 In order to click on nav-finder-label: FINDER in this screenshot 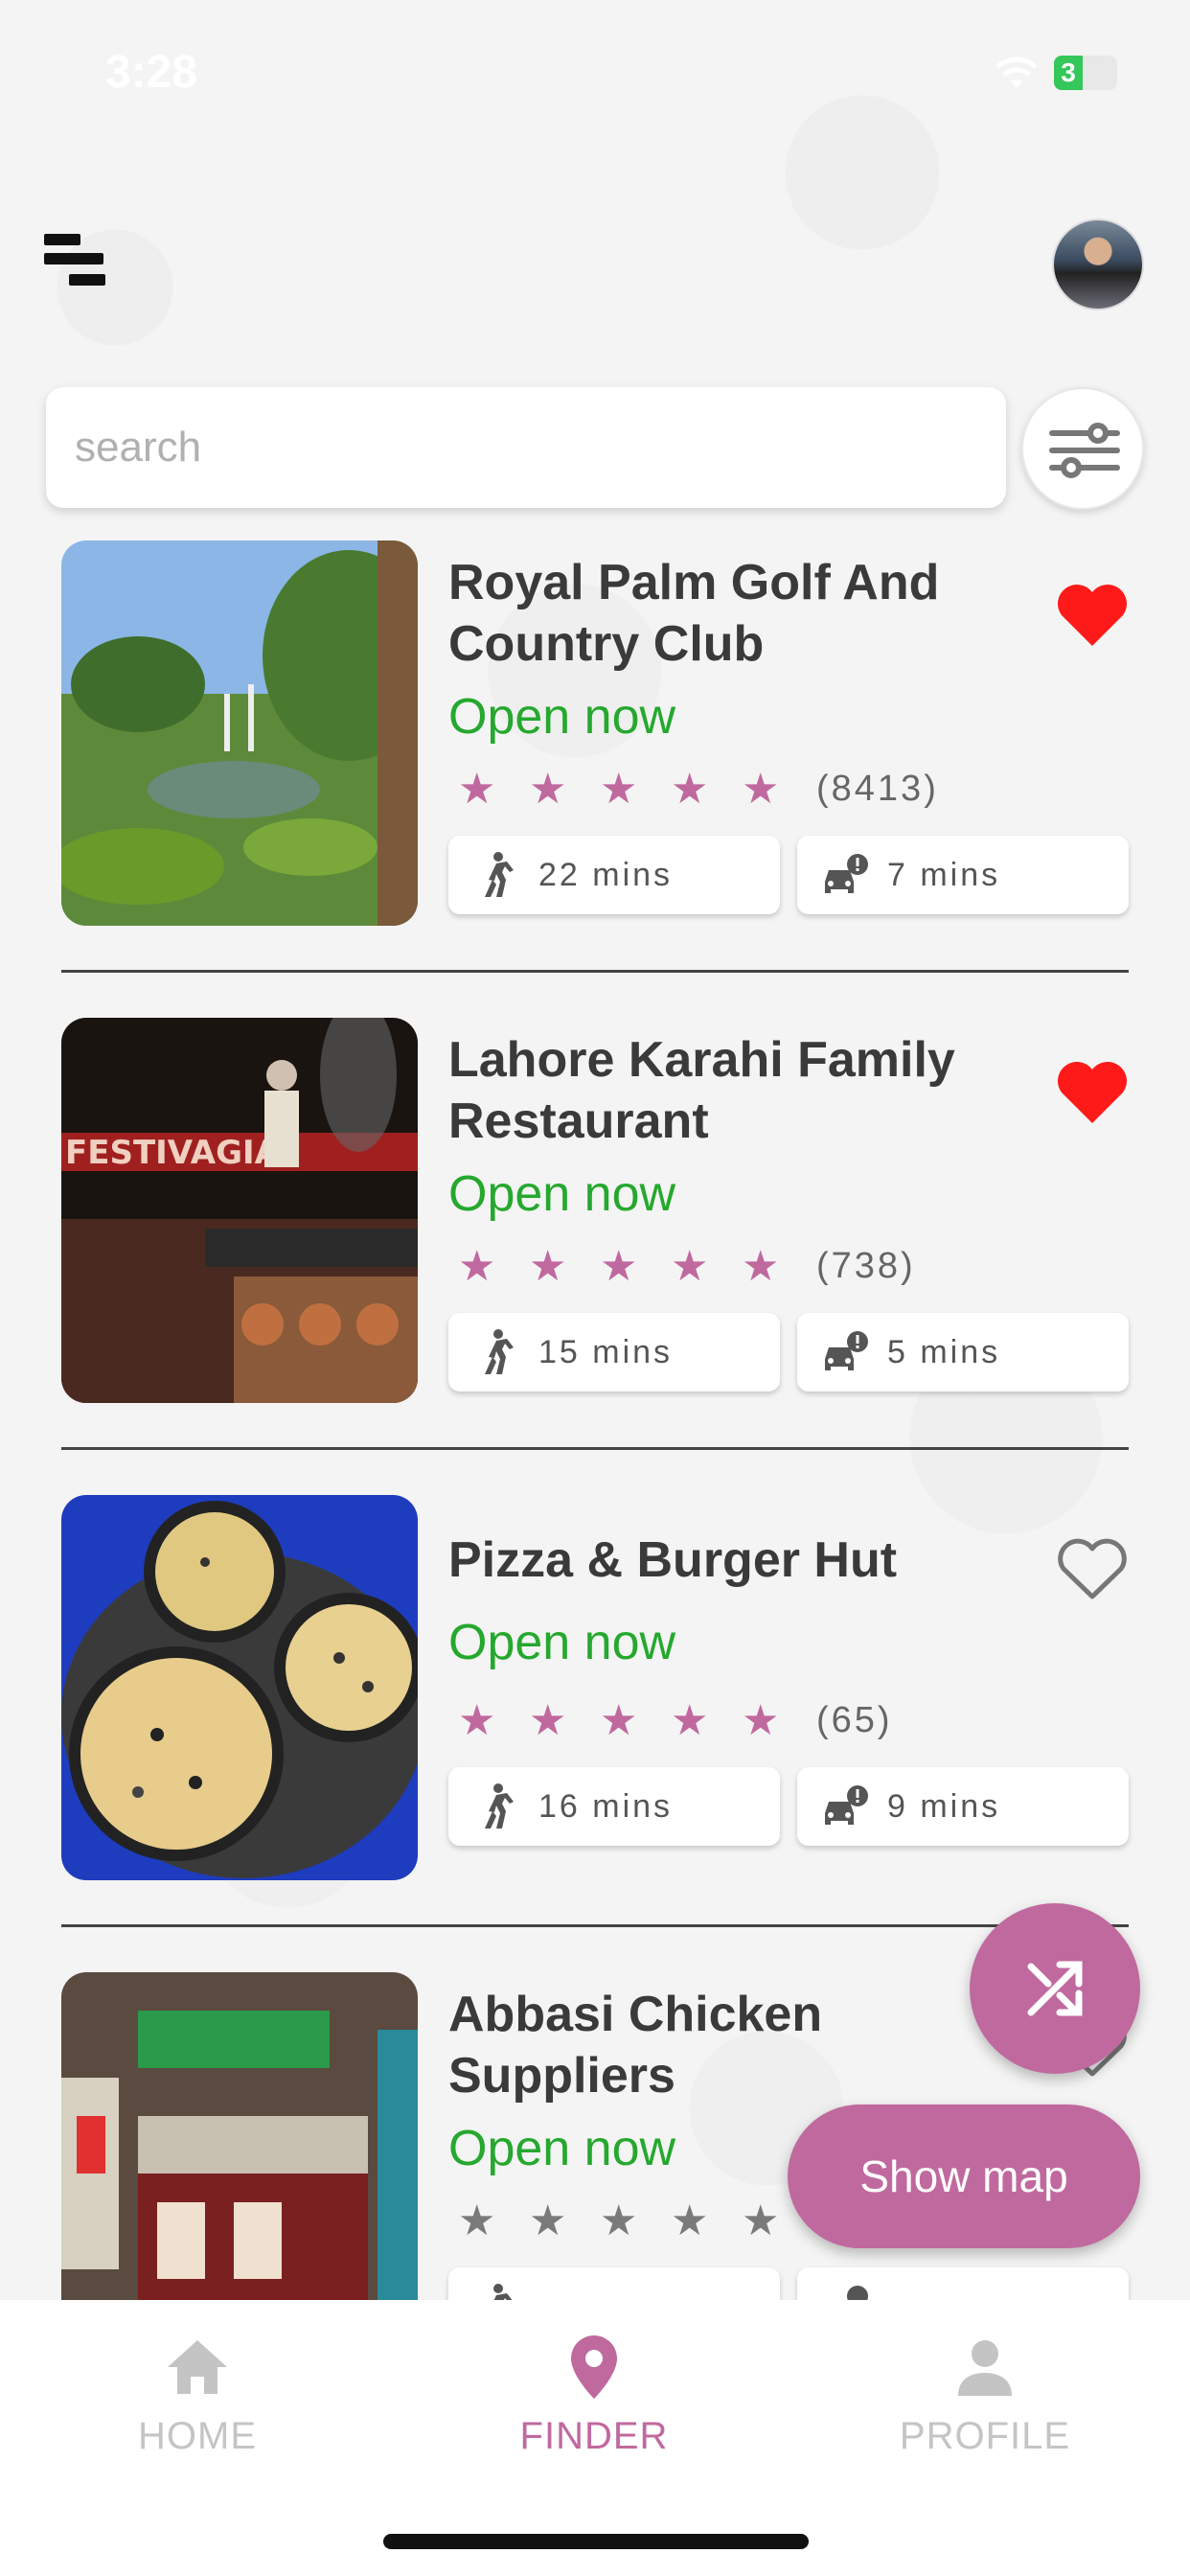, I will do `click(594, 2436)`.